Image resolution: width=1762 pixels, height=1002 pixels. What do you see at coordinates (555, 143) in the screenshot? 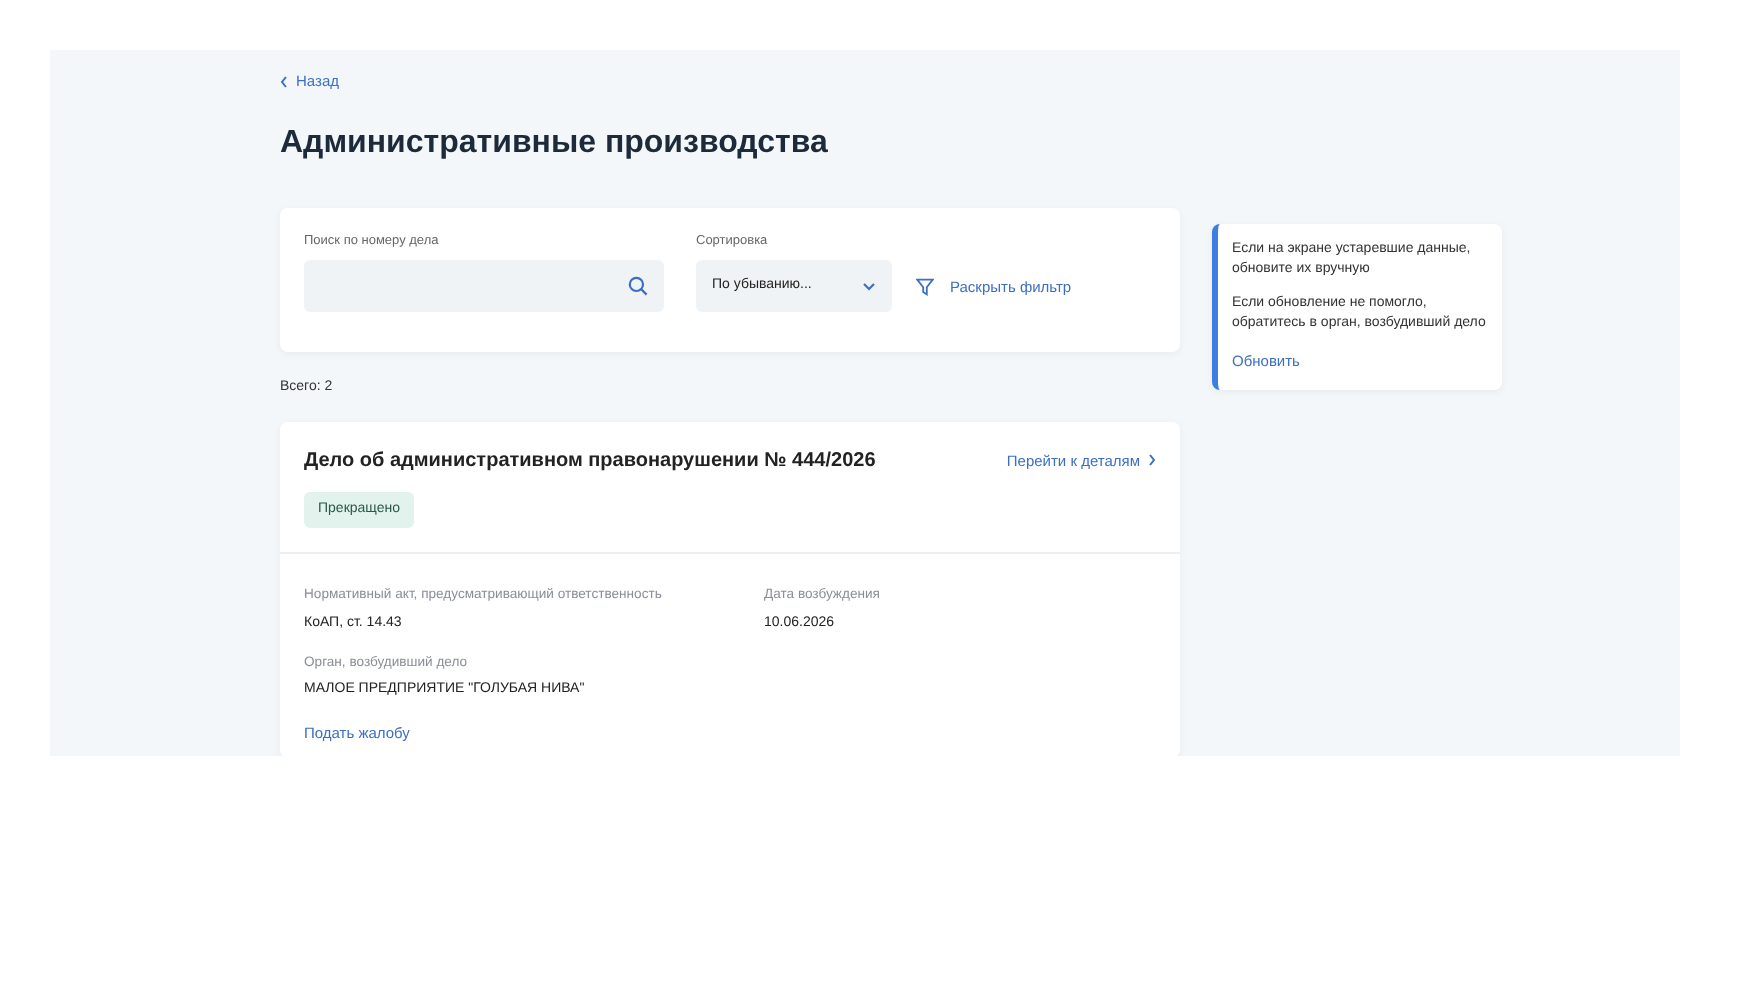
I see `page-title: Административные производства` at bounding box center [555, 143].